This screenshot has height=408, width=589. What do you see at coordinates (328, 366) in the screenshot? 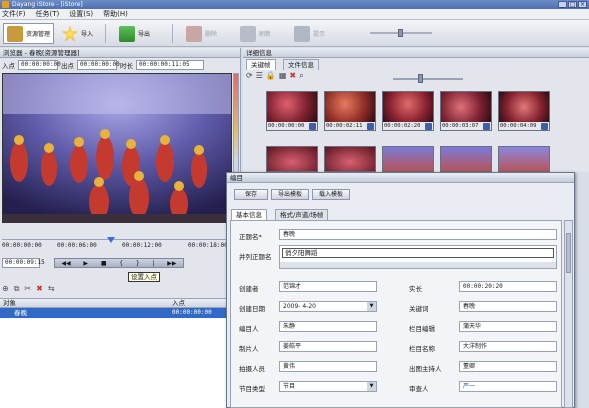
I see `camera-field: 黄伟` at bounding box center [328, 366].